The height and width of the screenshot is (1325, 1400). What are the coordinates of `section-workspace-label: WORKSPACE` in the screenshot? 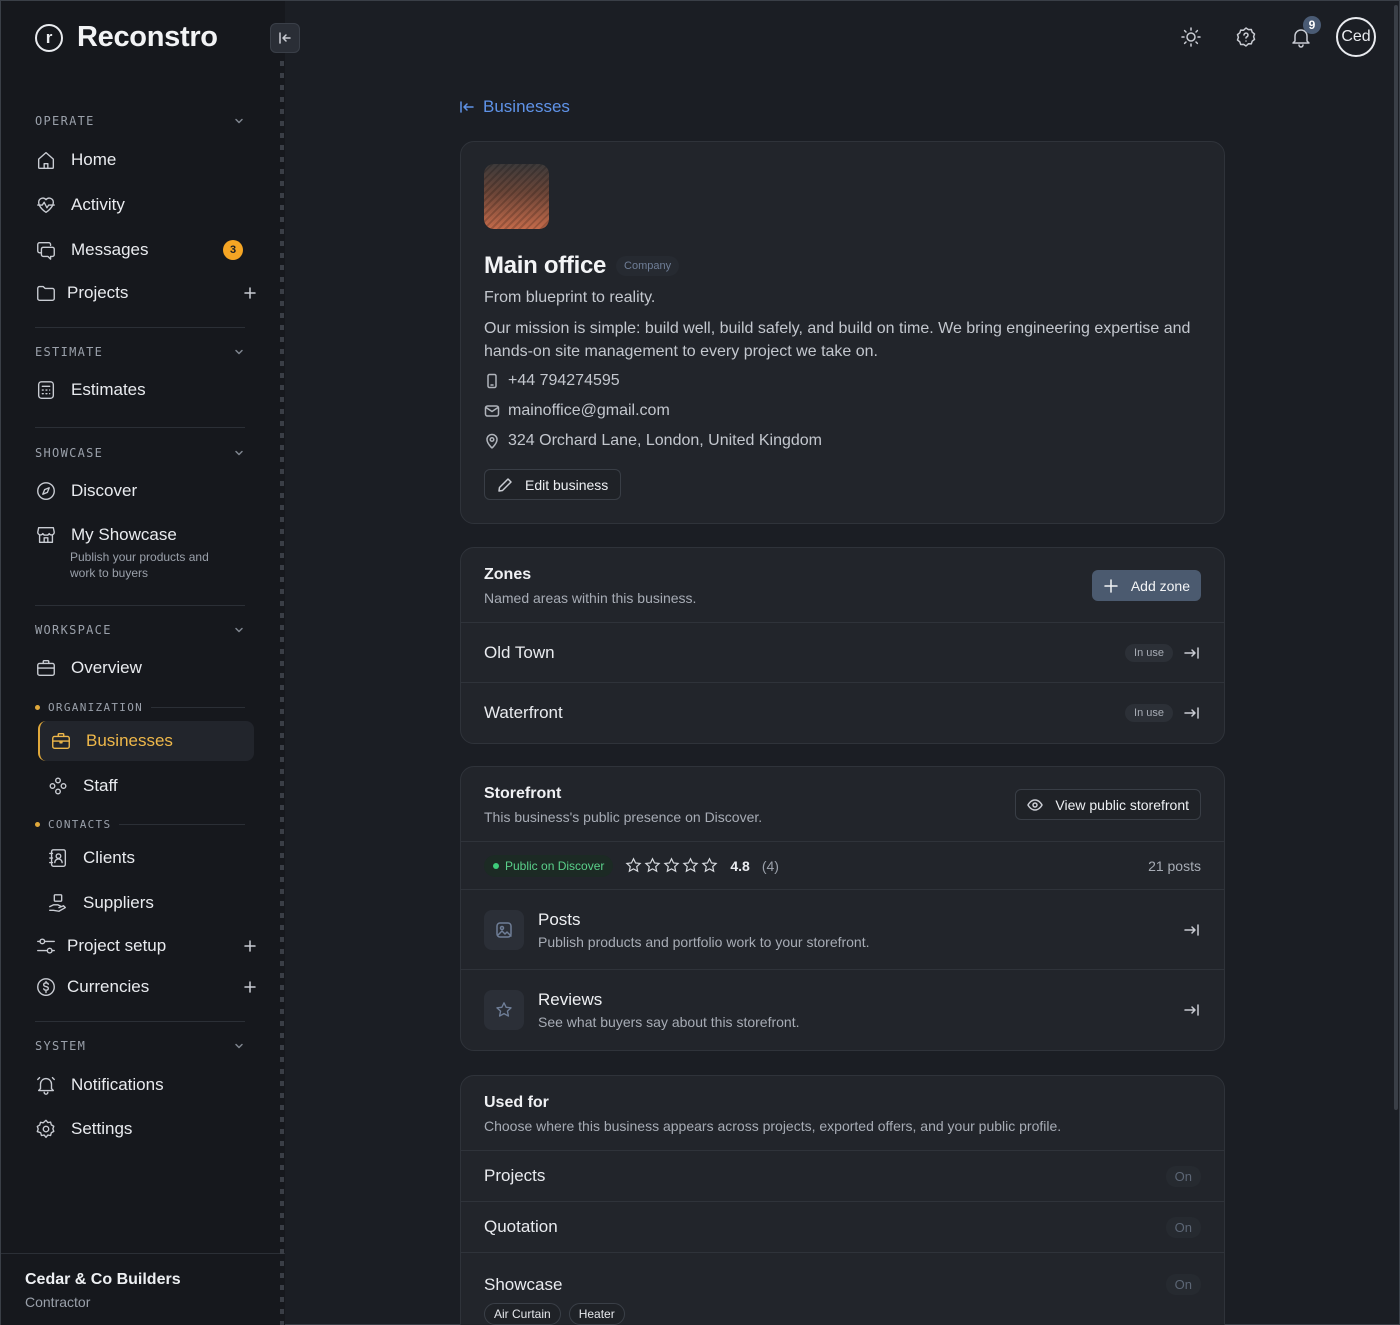 It's located at (73, 630).